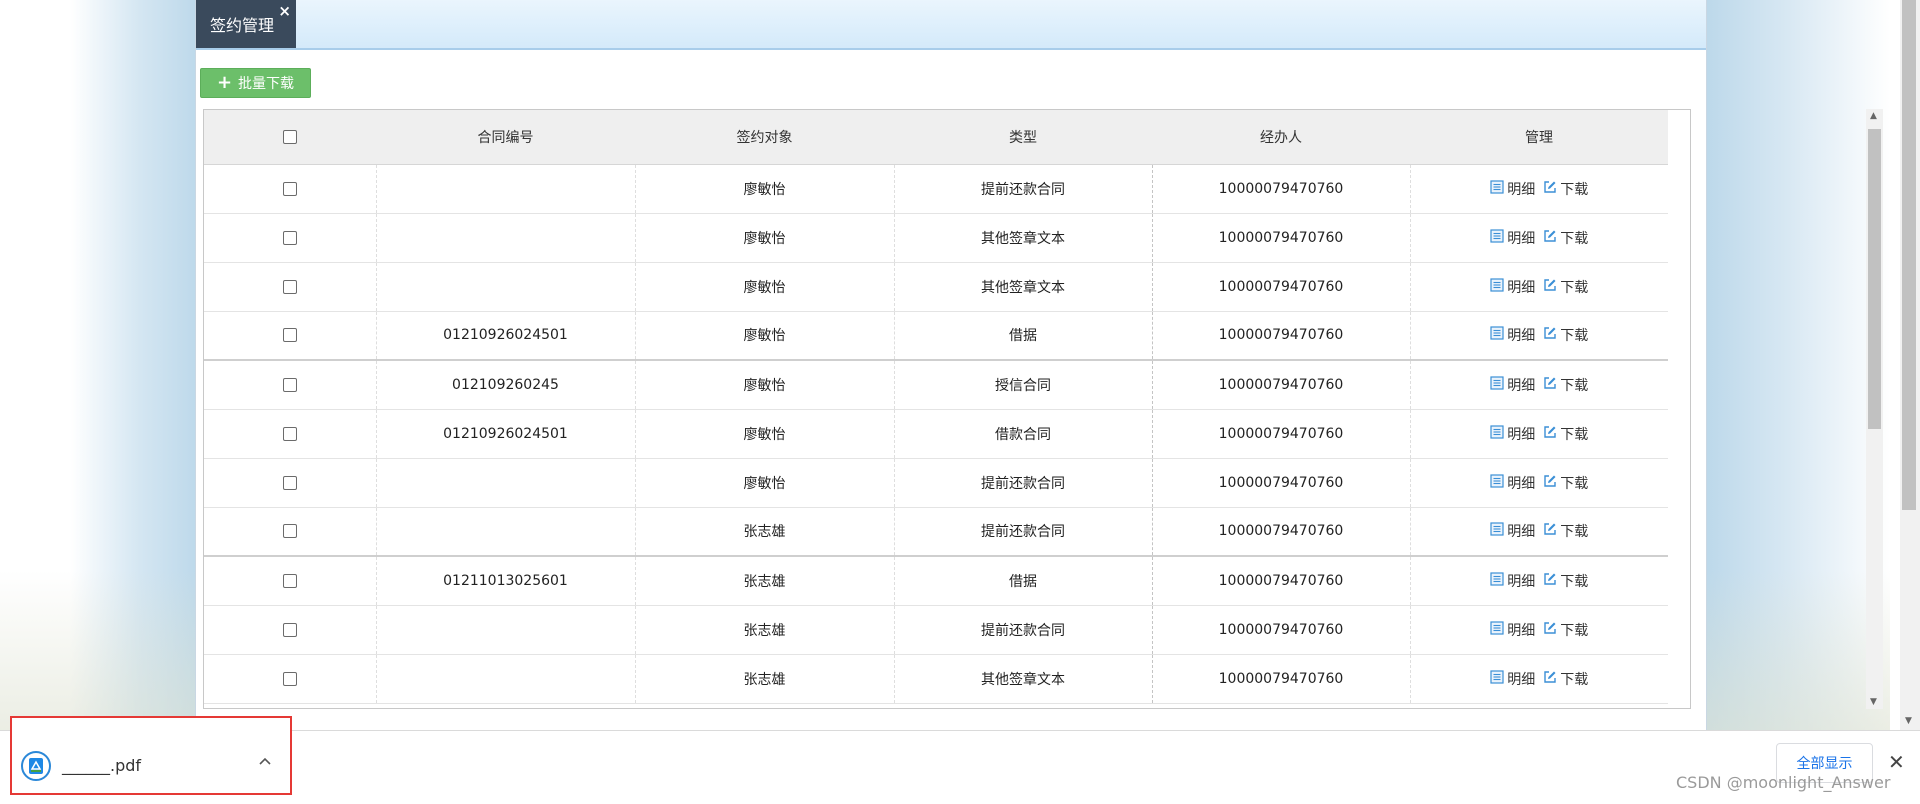 The height and width of the screenshot is (804, 1920). I want to click on detail-label: 明细, so click(1521, 385).